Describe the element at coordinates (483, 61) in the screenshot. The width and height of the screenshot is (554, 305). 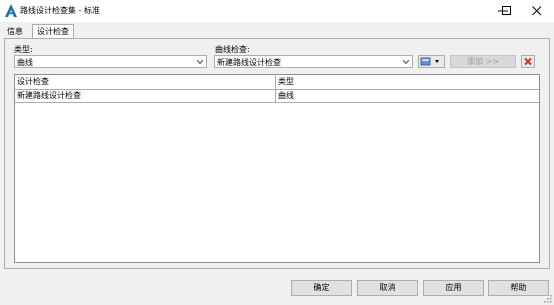
I see `add-button: 添加 >>` at that location.